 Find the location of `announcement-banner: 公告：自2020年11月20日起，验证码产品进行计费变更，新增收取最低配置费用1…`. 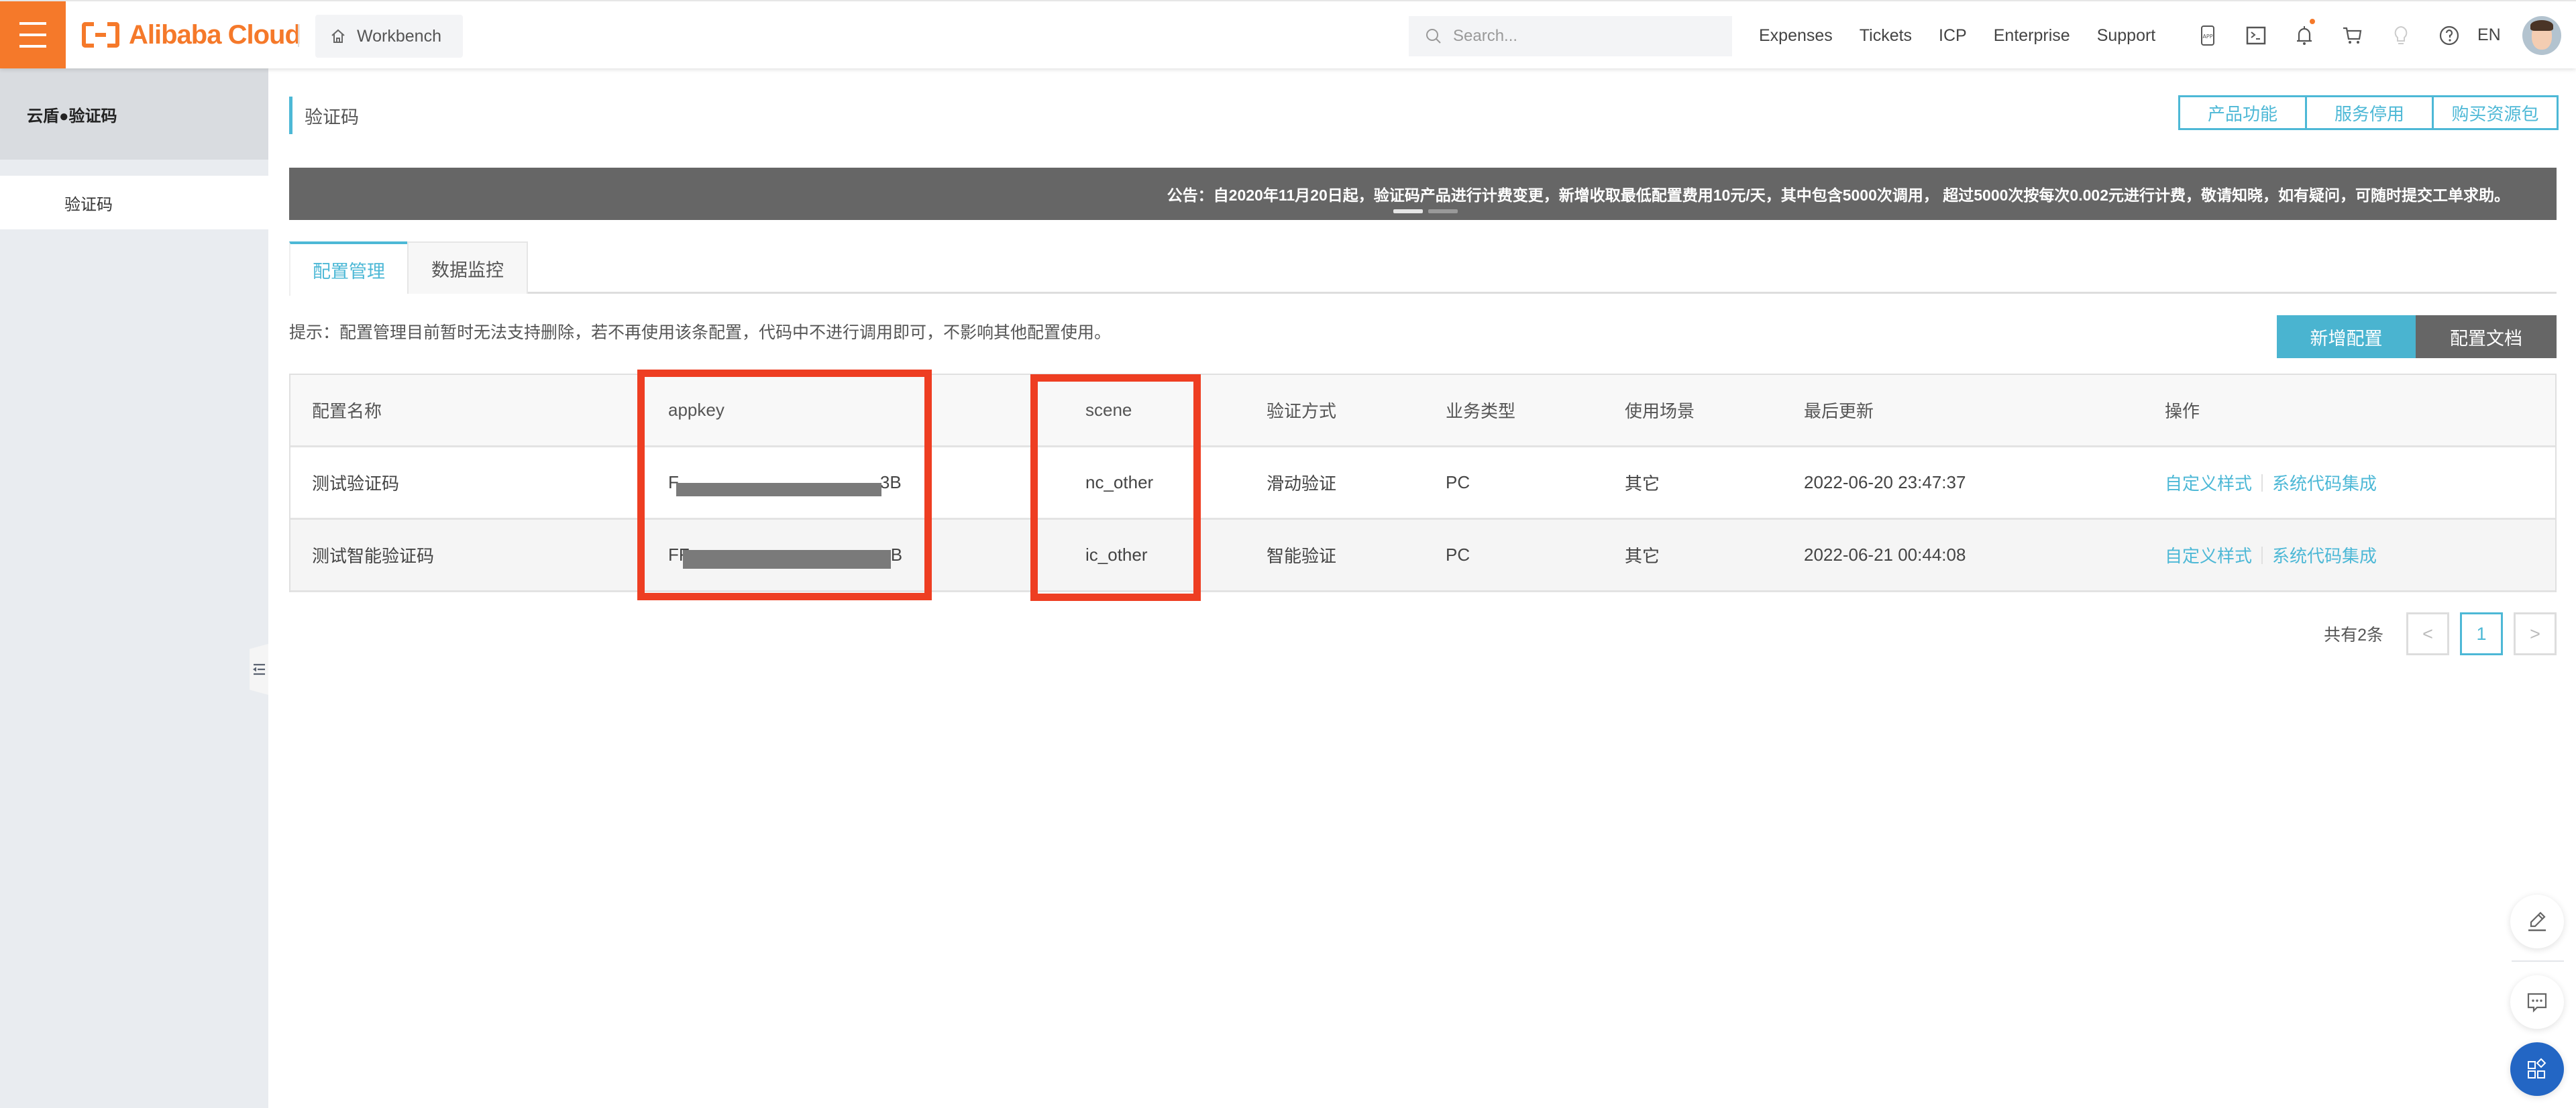

announcement-banner: 公告：自2020年11月20日起，验证码产品进行计费变更，新增收取最低配置费用1… is located at coordinates (1423, 194).